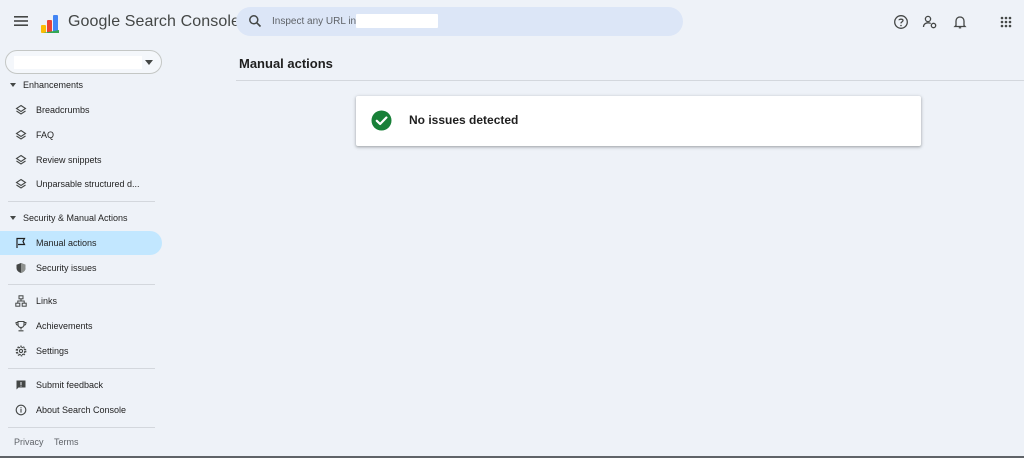 This screenshot has width=1024, height=458. Describe the element at coordinates (66, 442) in the screenshot. I see `terms-link: Terms` at that location.